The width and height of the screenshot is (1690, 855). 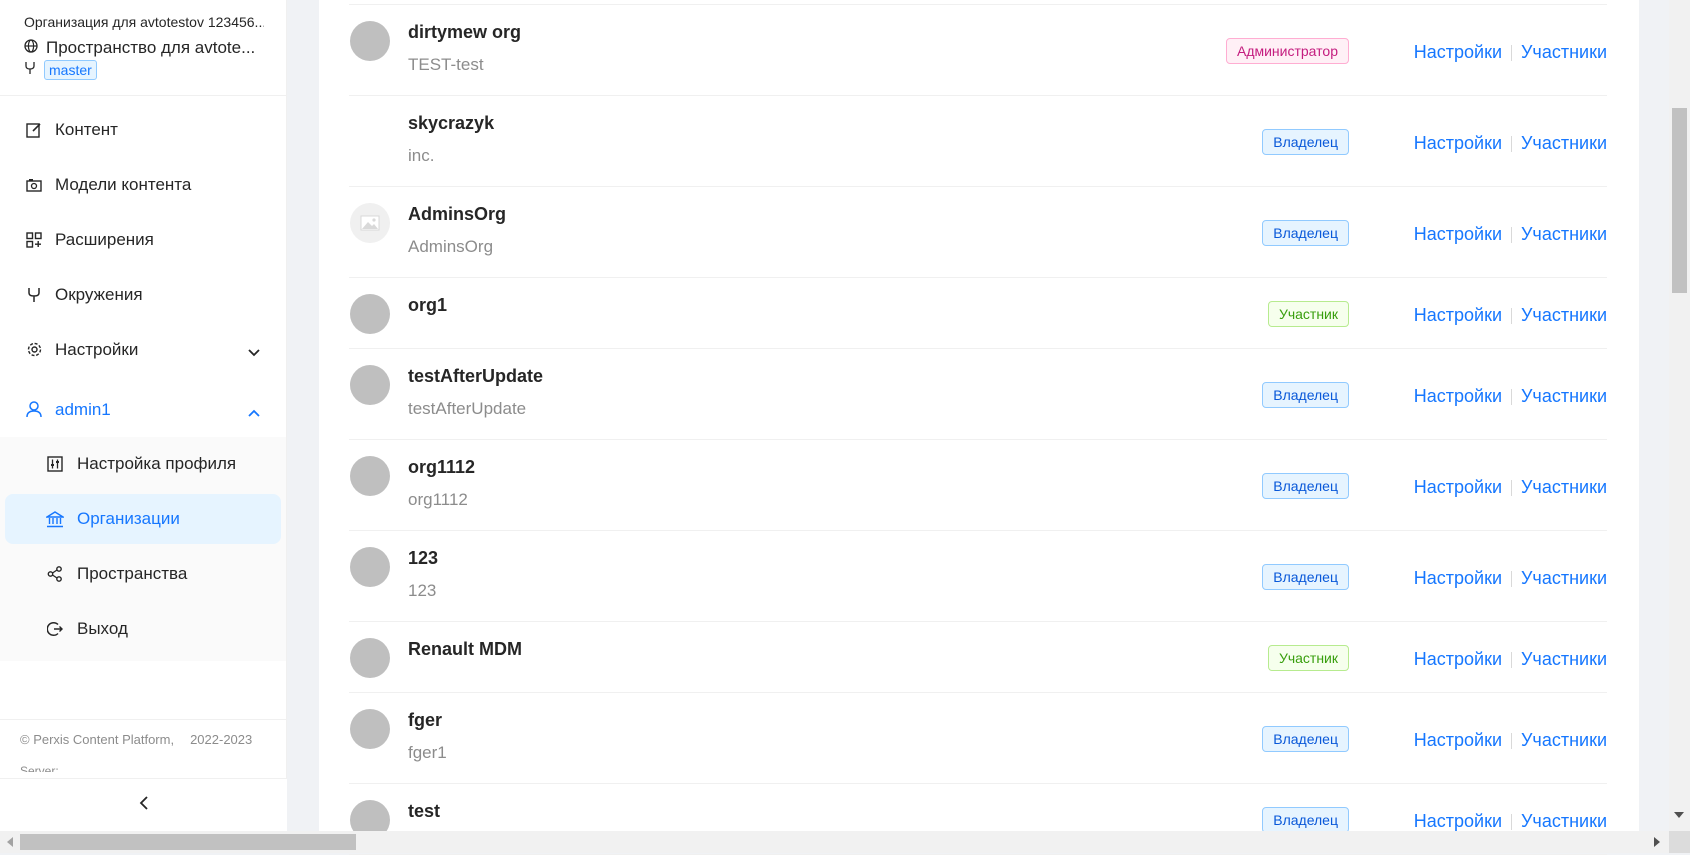 I want to click on submenu-item-logout: Выход, so click(x=143, y=629).